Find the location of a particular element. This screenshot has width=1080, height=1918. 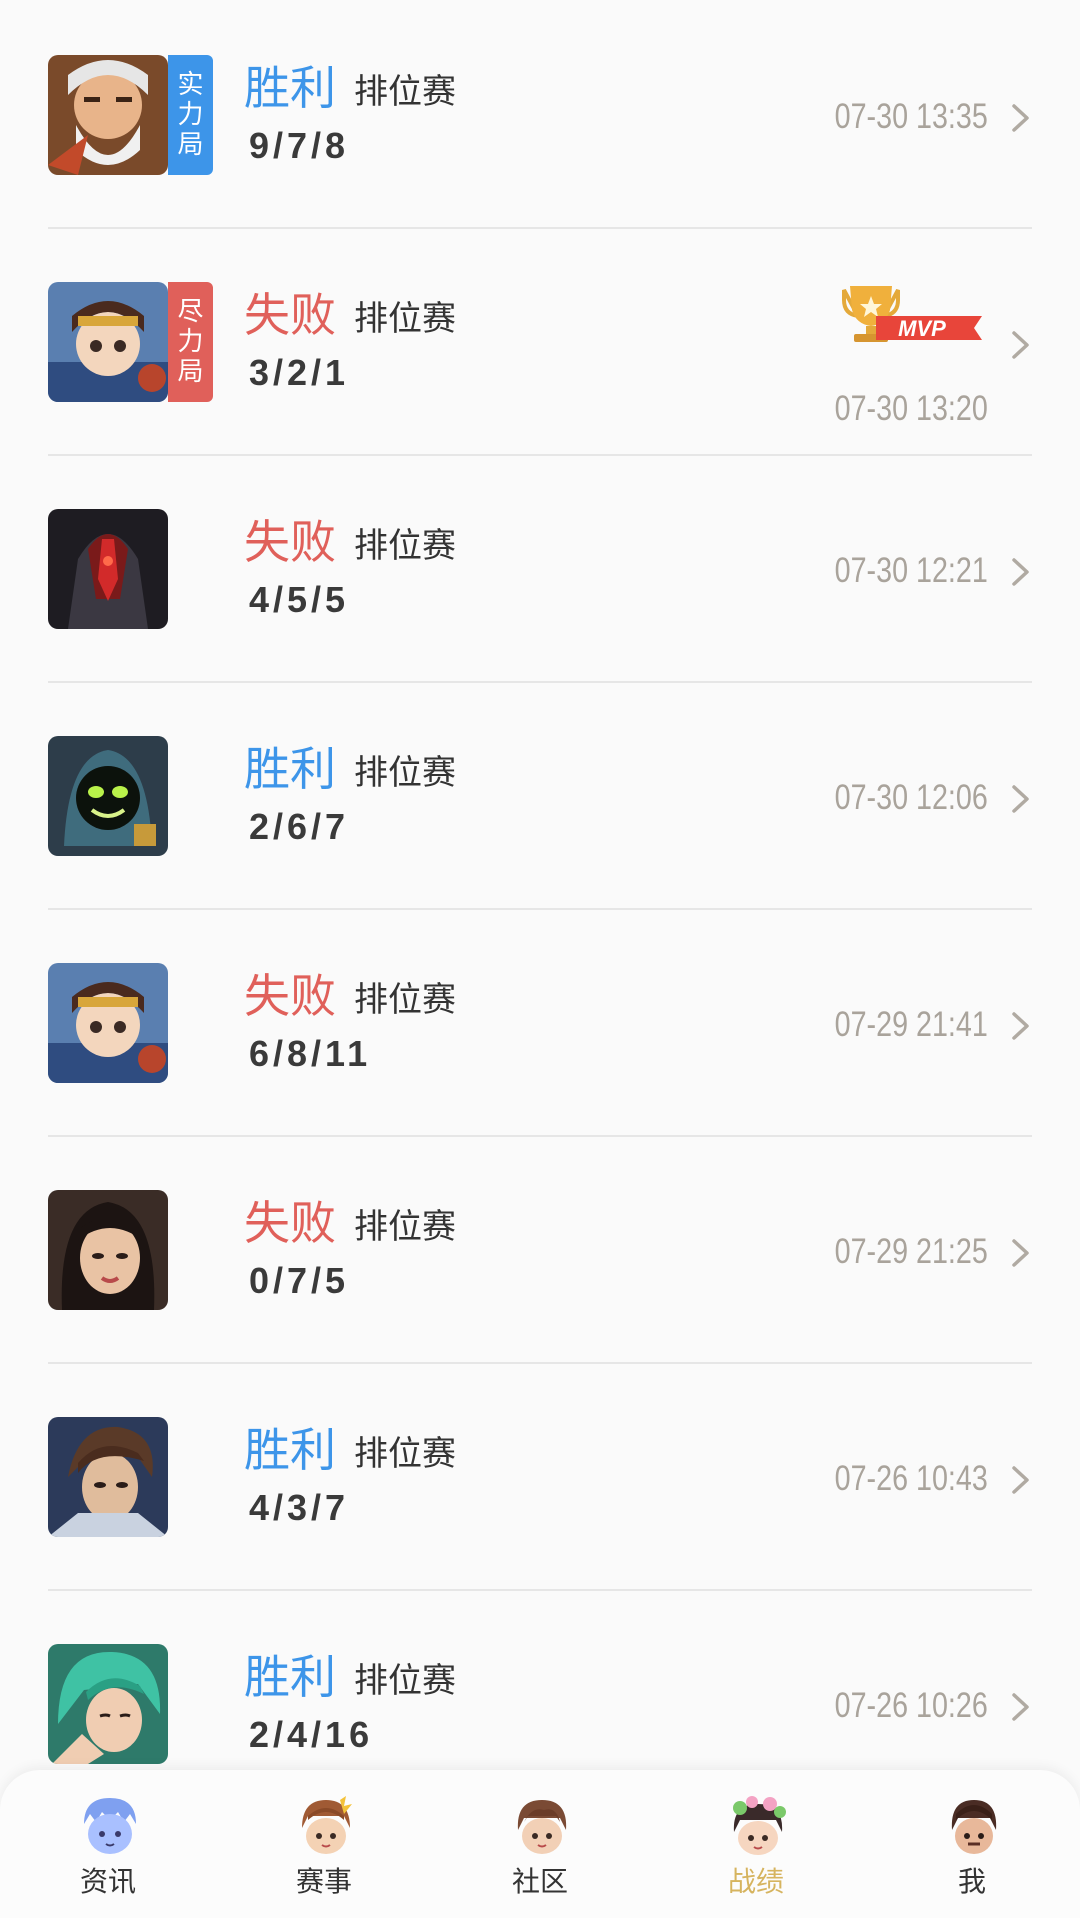

tab-me: 我 is located at coordinates (972, 1844).